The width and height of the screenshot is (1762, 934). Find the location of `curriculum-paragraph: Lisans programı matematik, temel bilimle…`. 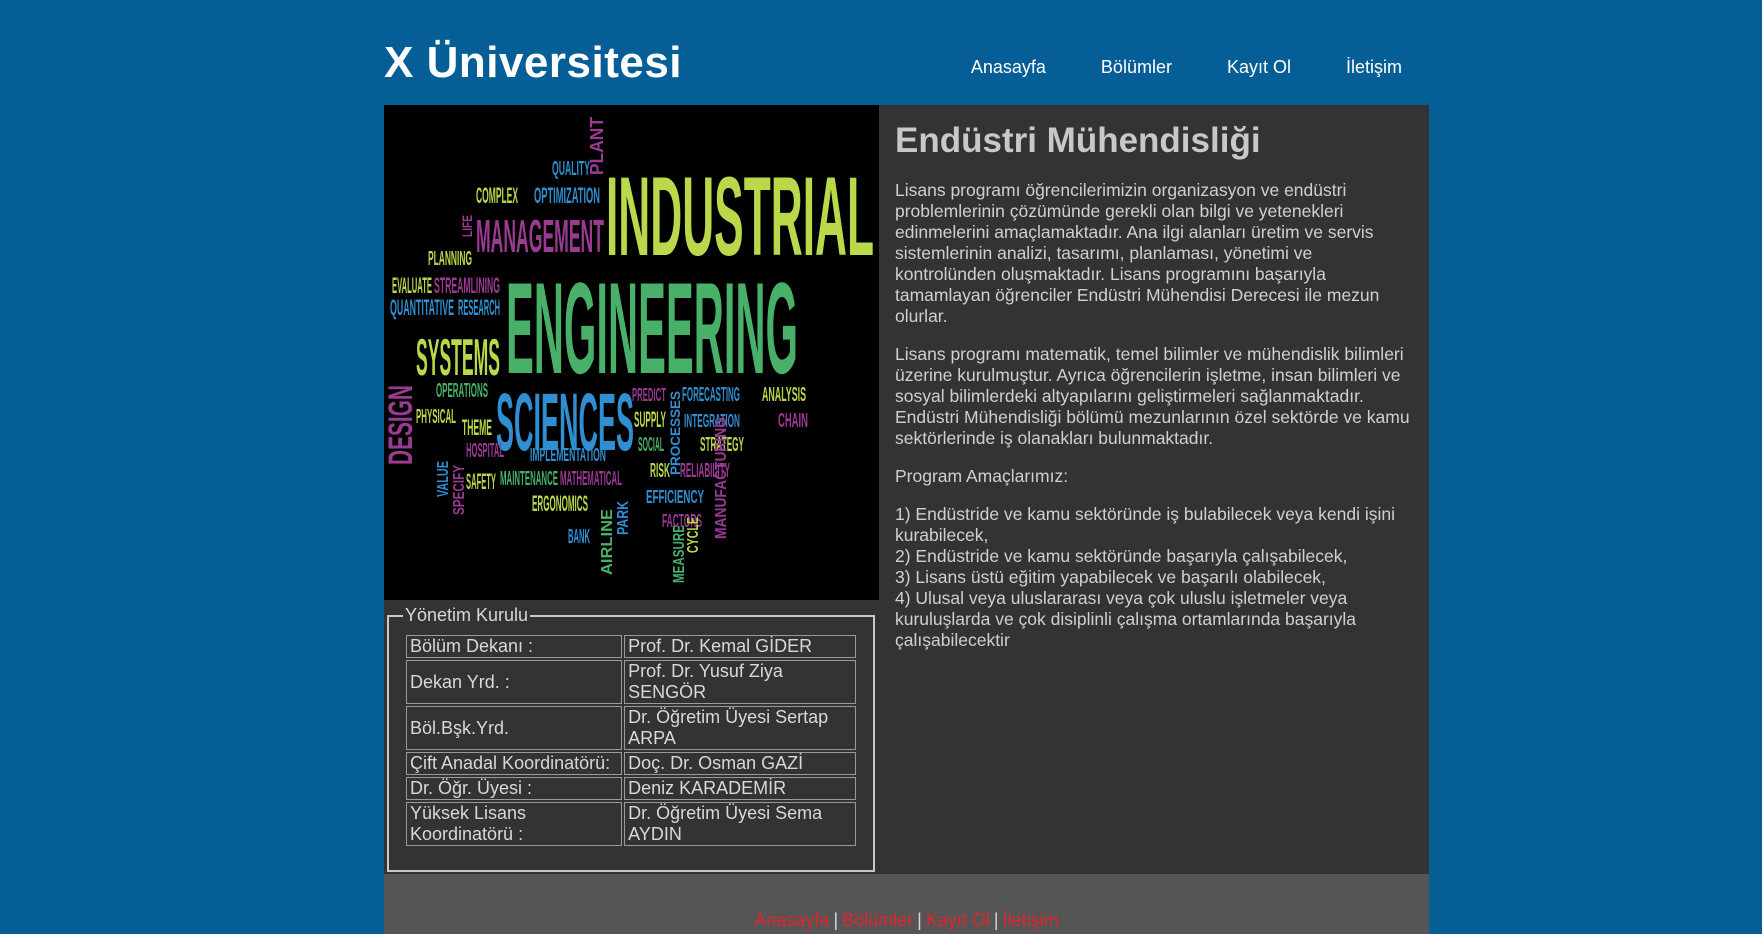

curriculum-paragraph: Lisans programı matematik, temel bilimle… is located at coordinates (1152, 396).